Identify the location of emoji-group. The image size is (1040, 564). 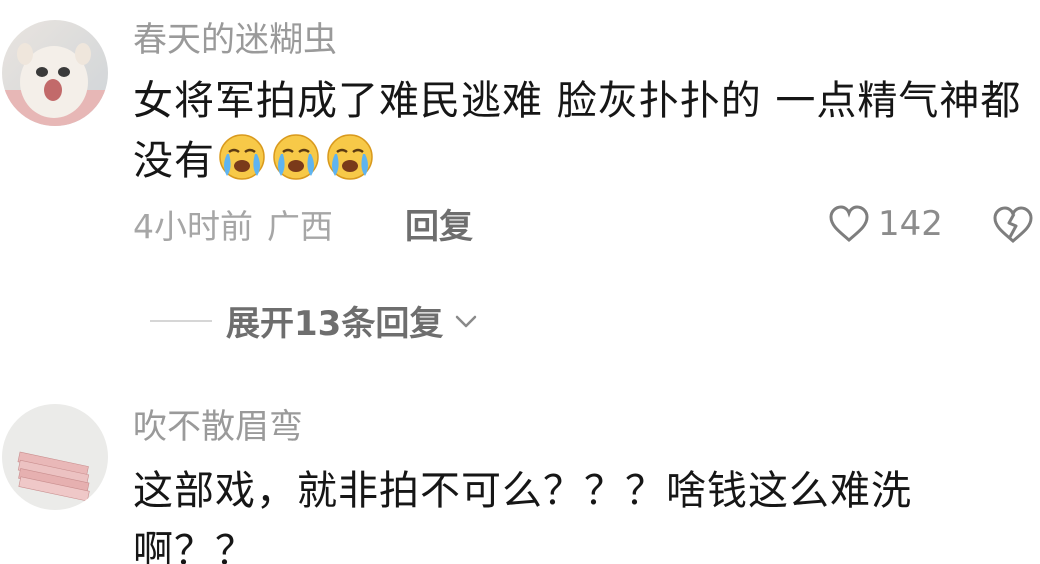
(298, 165).